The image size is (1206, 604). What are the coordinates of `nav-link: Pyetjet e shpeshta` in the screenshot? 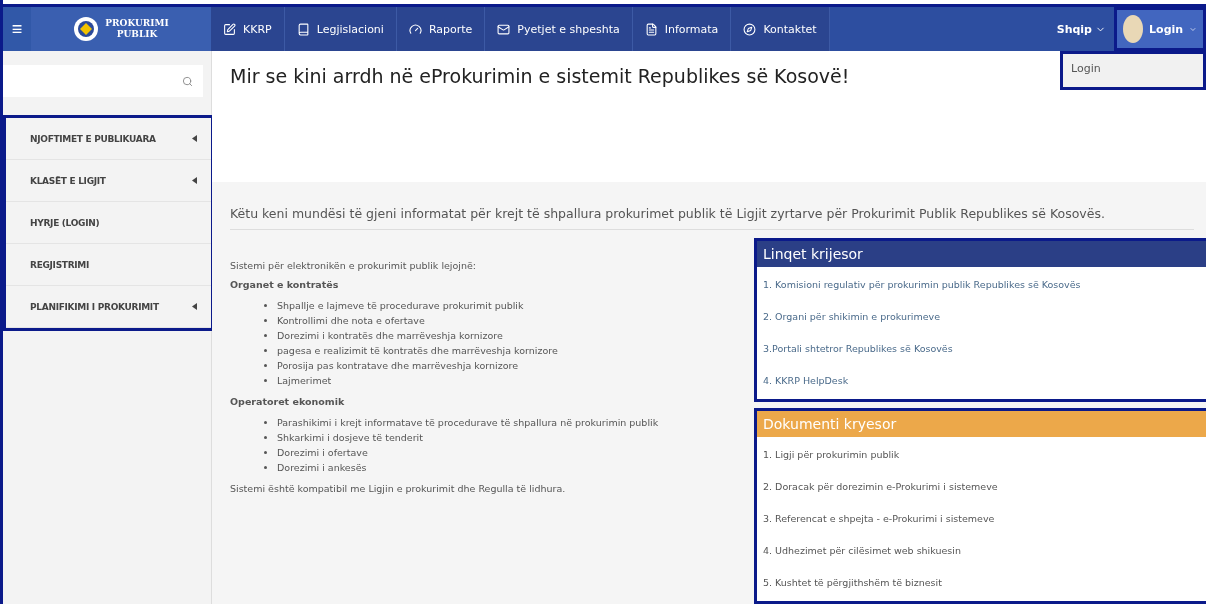 It's located at (559, 29).